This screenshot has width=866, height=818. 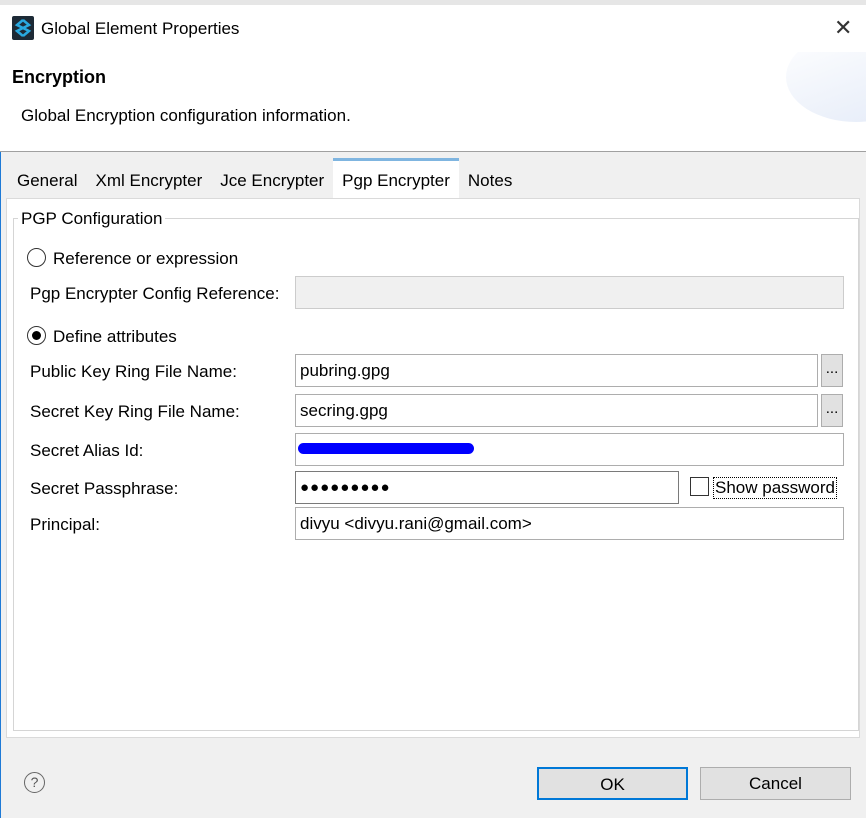 What do you see at coordinates (490, 178) in the screenshot?
I see `tab-notes: Notes` at bounding box center [490, 178].